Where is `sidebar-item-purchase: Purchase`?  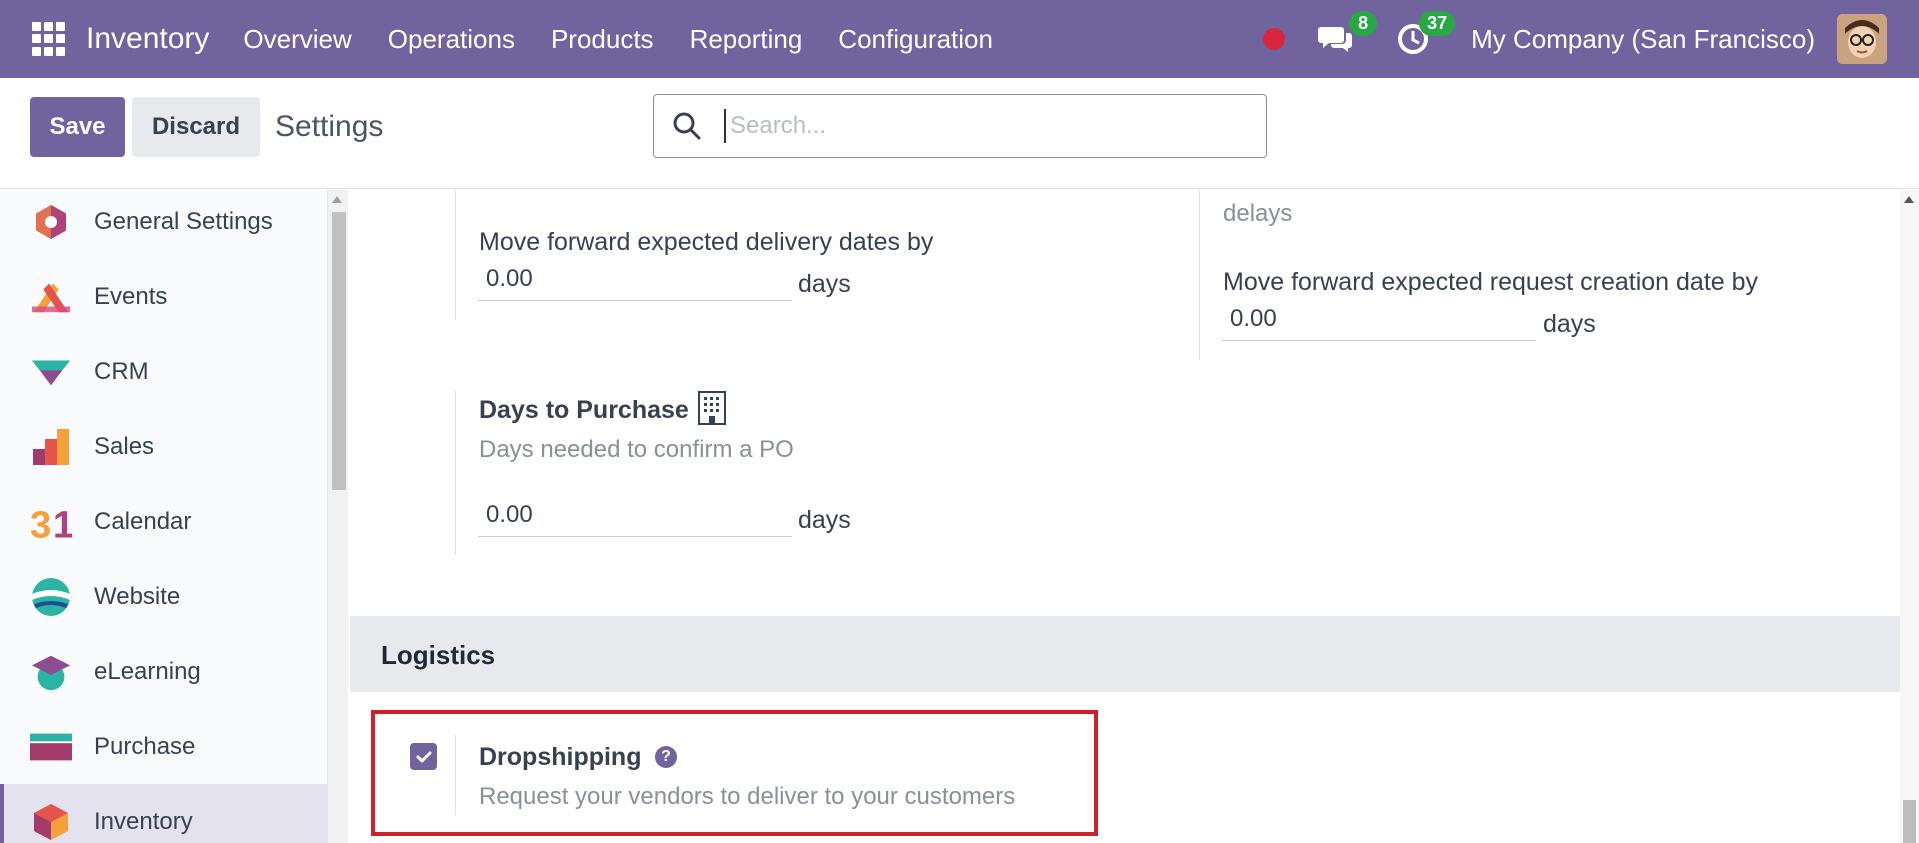
sidebar-item-purchase: Purchase is located at coordinates (164, 746).